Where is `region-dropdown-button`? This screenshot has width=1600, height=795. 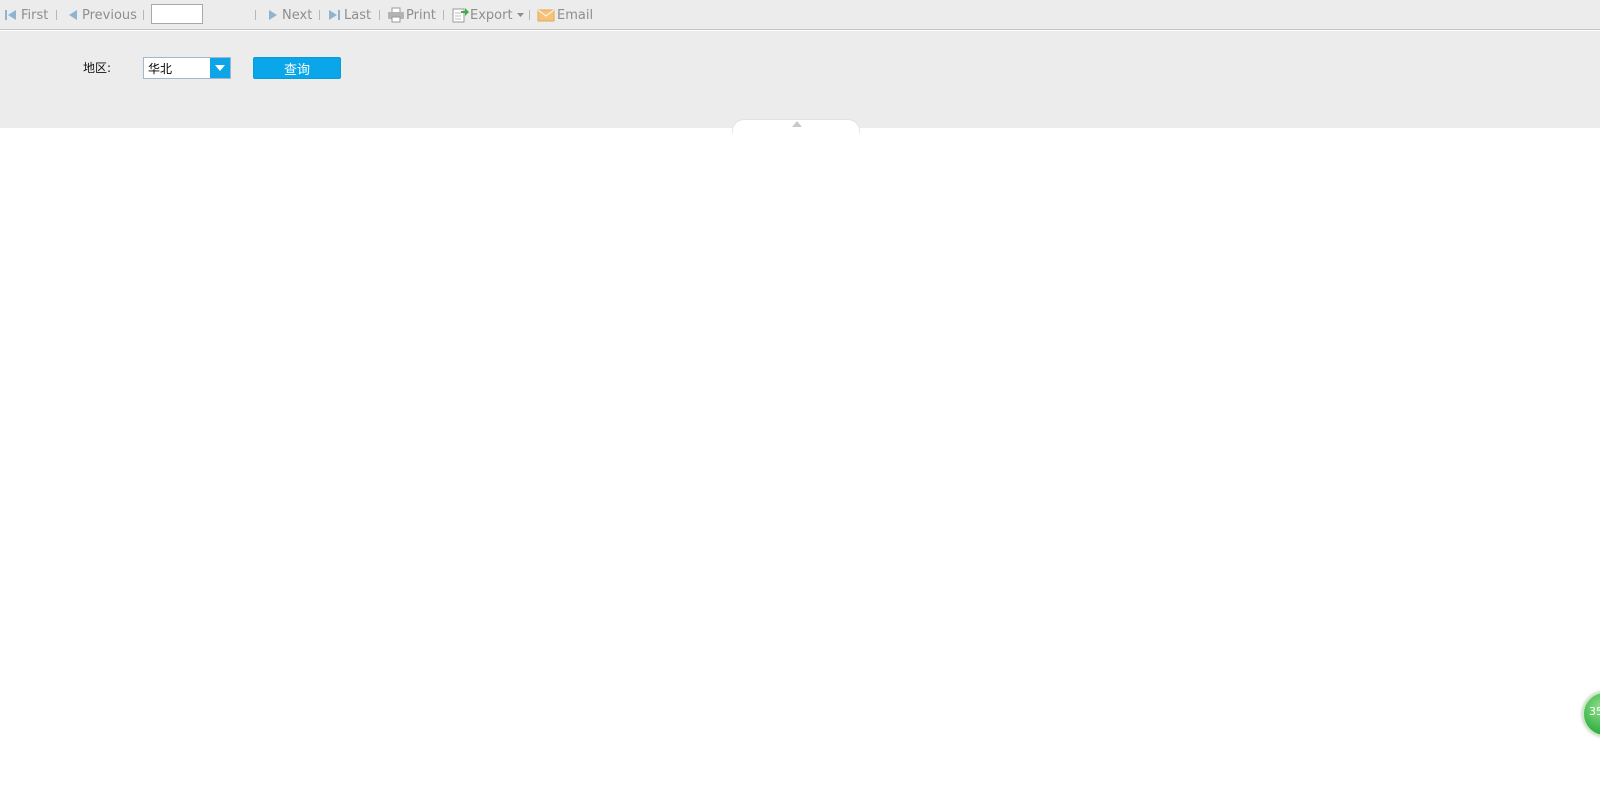
region-dropdown-button is located at coordinates (220, 68).